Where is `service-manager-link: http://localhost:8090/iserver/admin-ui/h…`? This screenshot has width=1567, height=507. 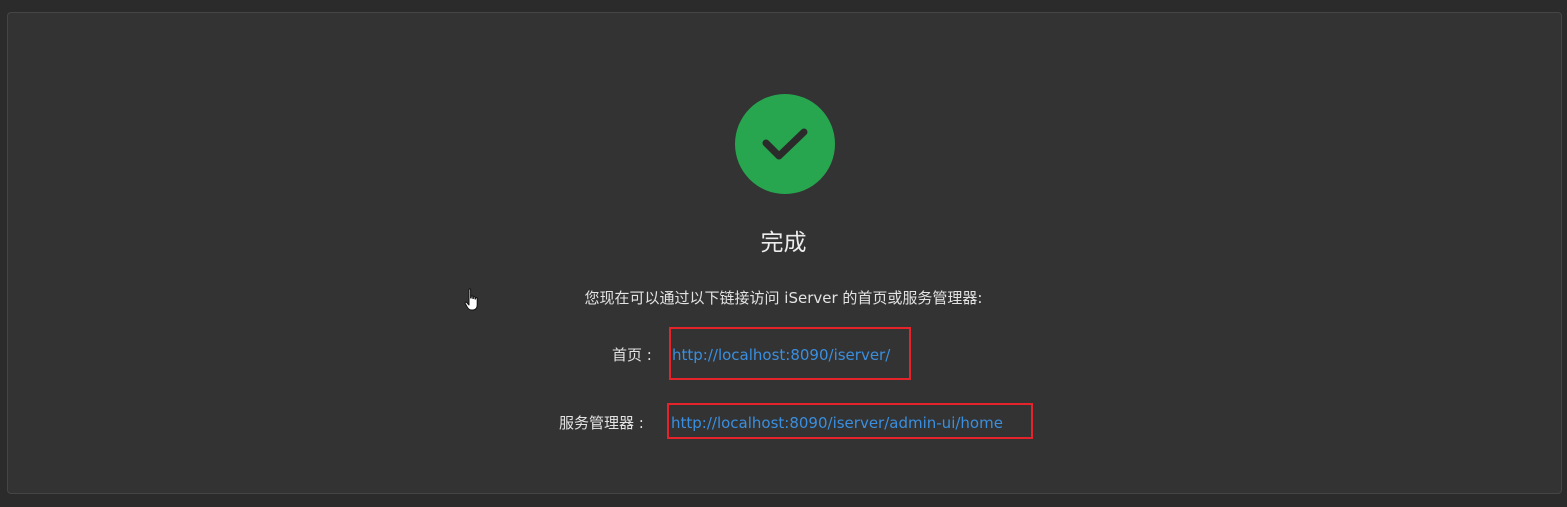
service-manager-link: http://localhost:8090/iserver/admin-ui/h… is located at coordinates (837, 423).